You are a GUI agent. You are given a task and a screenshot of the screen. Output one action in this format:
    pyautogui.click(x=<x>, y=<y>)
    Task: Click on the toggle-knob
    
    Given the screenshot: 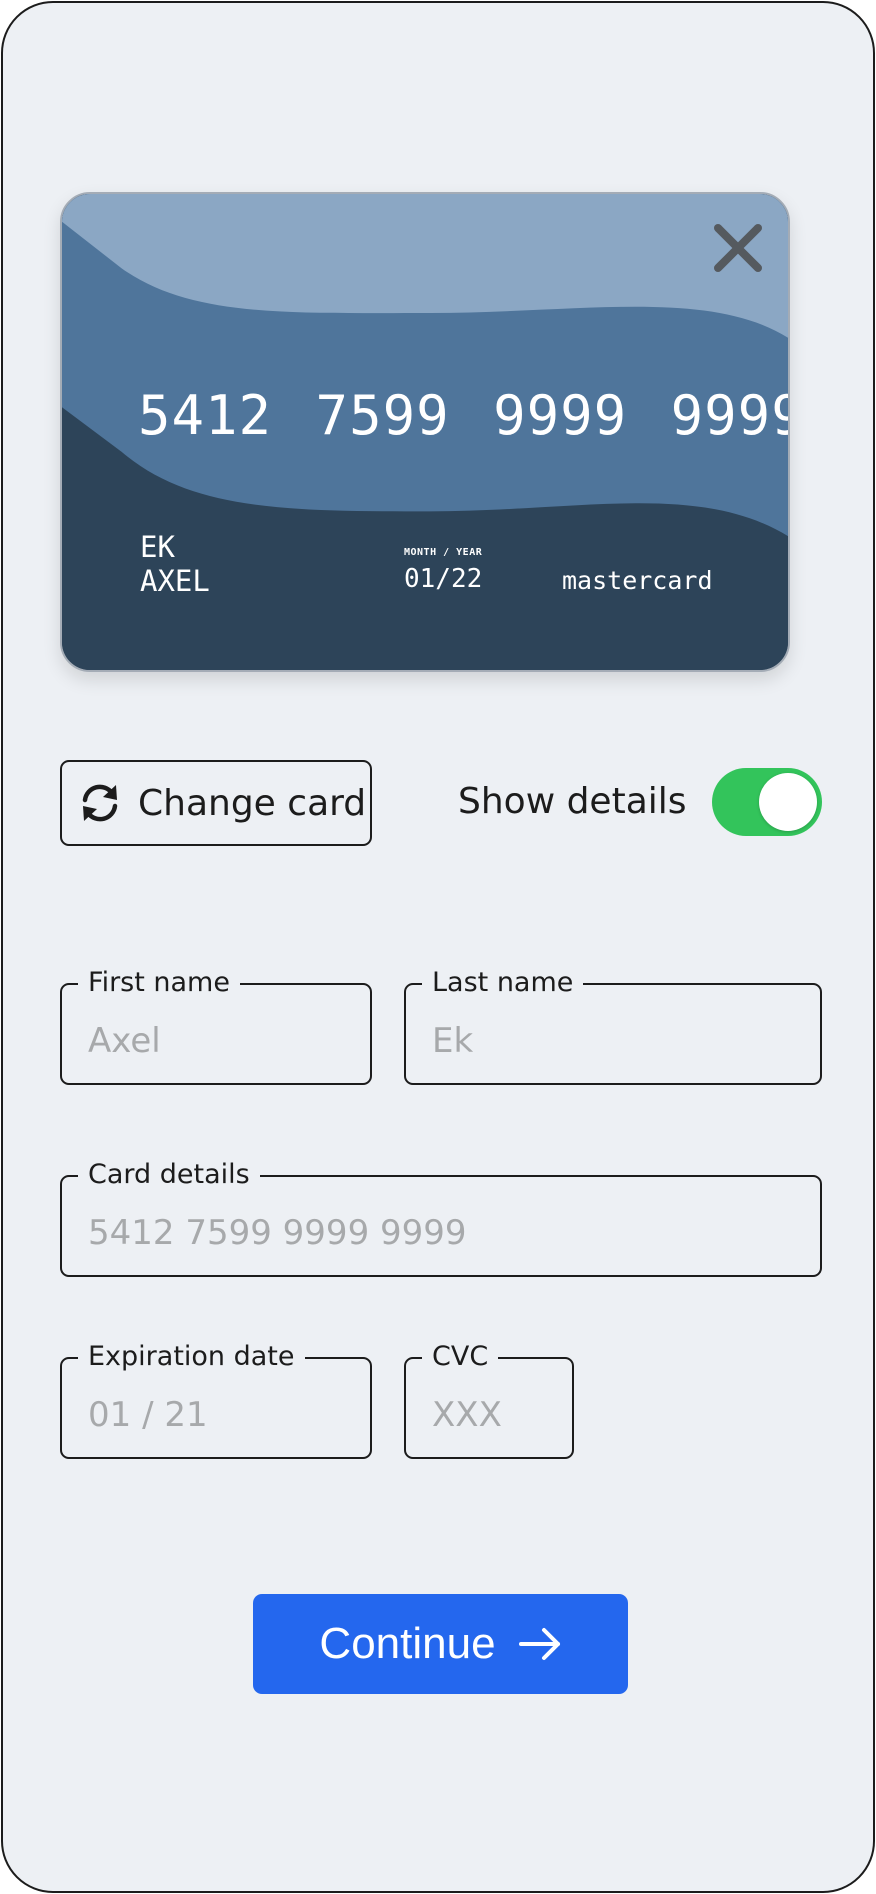 What is the action you would take?
    pyautogui.click(x=788, y=802)
    